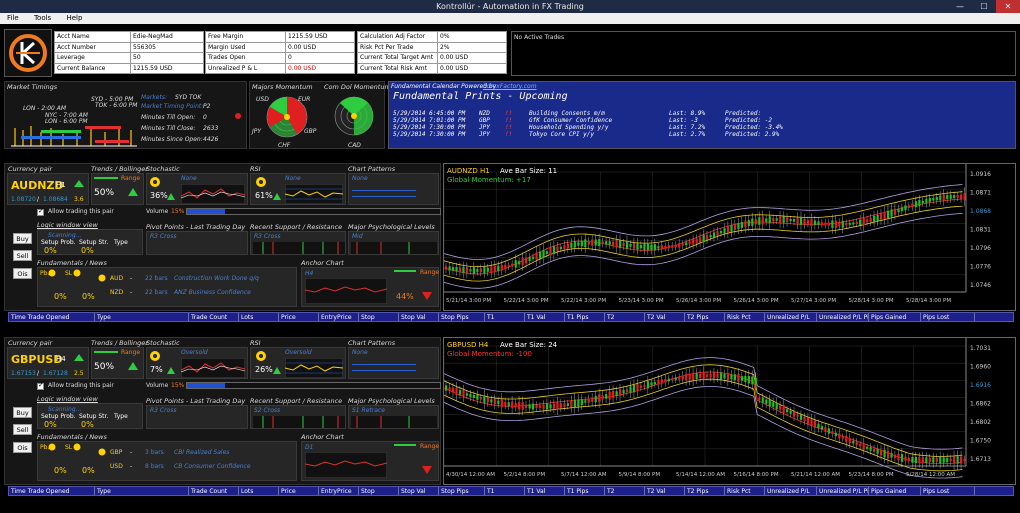  What do you see at coordinates (197, 243) in the screenshot?
I see `pivot-box: R3 Cross` at bounding box center [197, 243].